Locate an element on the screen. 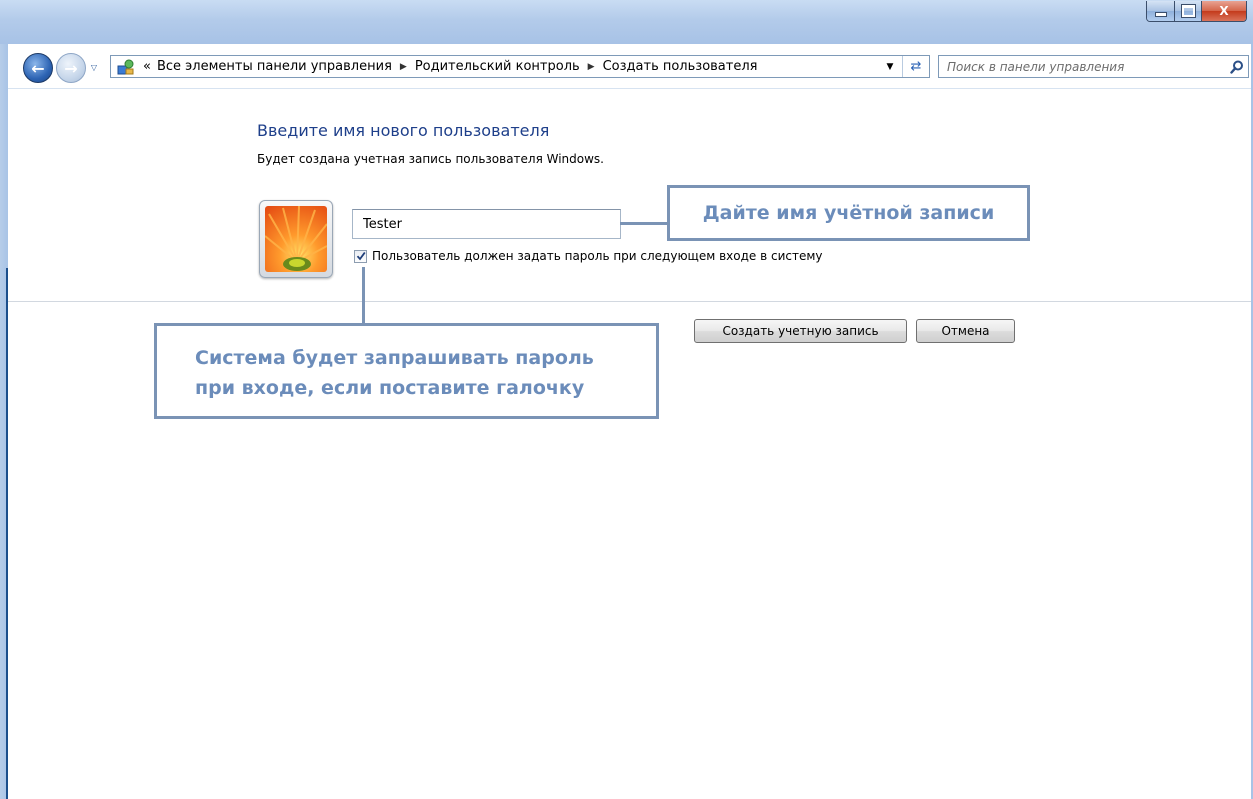 The width and height of the screenshot is (1253, 799). window-controls: X is located at coordinates (1196, 11).